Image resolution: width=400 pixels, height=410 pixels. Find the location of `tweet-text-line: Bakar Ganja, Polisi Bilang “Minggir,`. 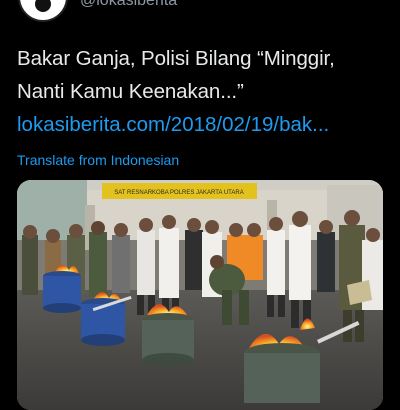

tweet-text-line: Bakar Ganja, Polisi Bilang “Minggir, is located at coordinates (176, 58).